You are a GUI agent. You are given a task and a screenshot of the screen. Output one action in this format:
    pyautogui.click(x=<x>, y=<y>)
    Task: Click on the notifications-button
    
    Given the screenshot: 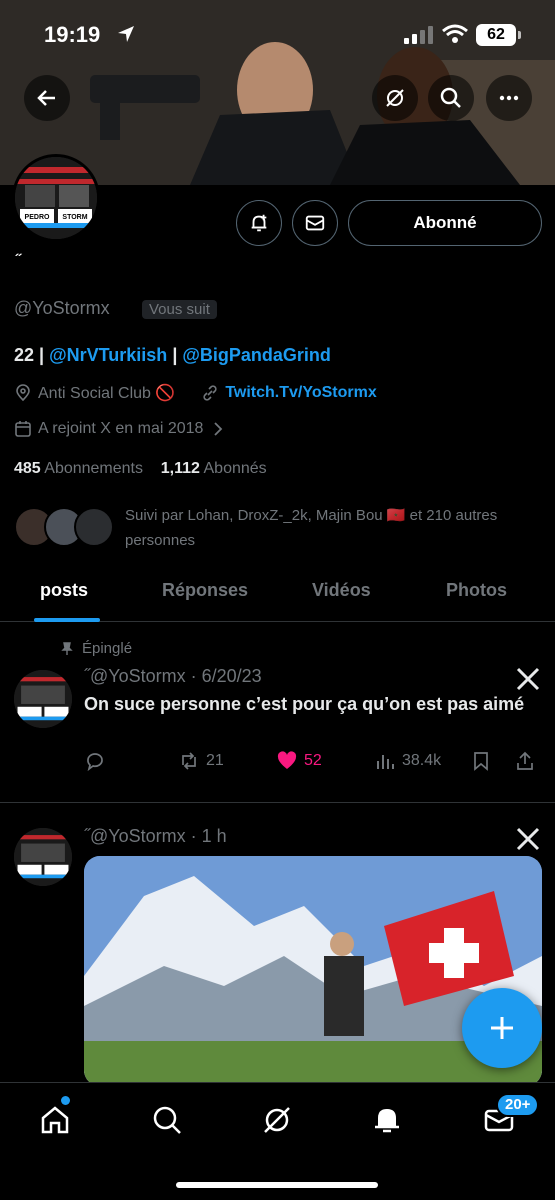 What is the action you would take?
    pyautogui.click(x=259, y=223)
    